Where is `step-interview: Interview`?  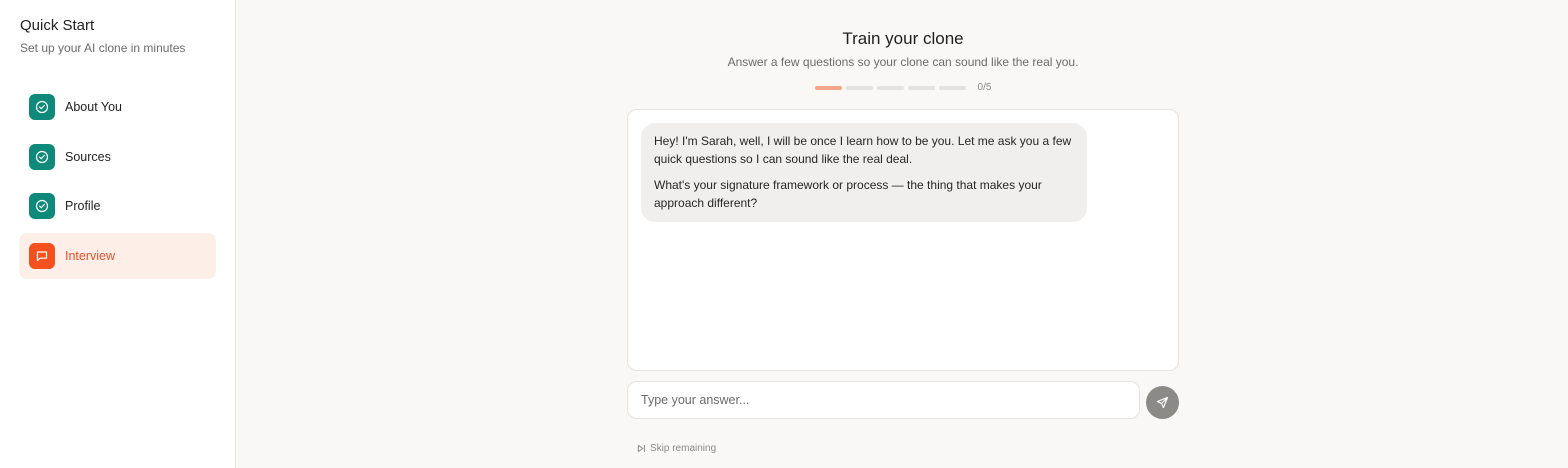
step-interview: Interview is located at coordinates (117, 255).